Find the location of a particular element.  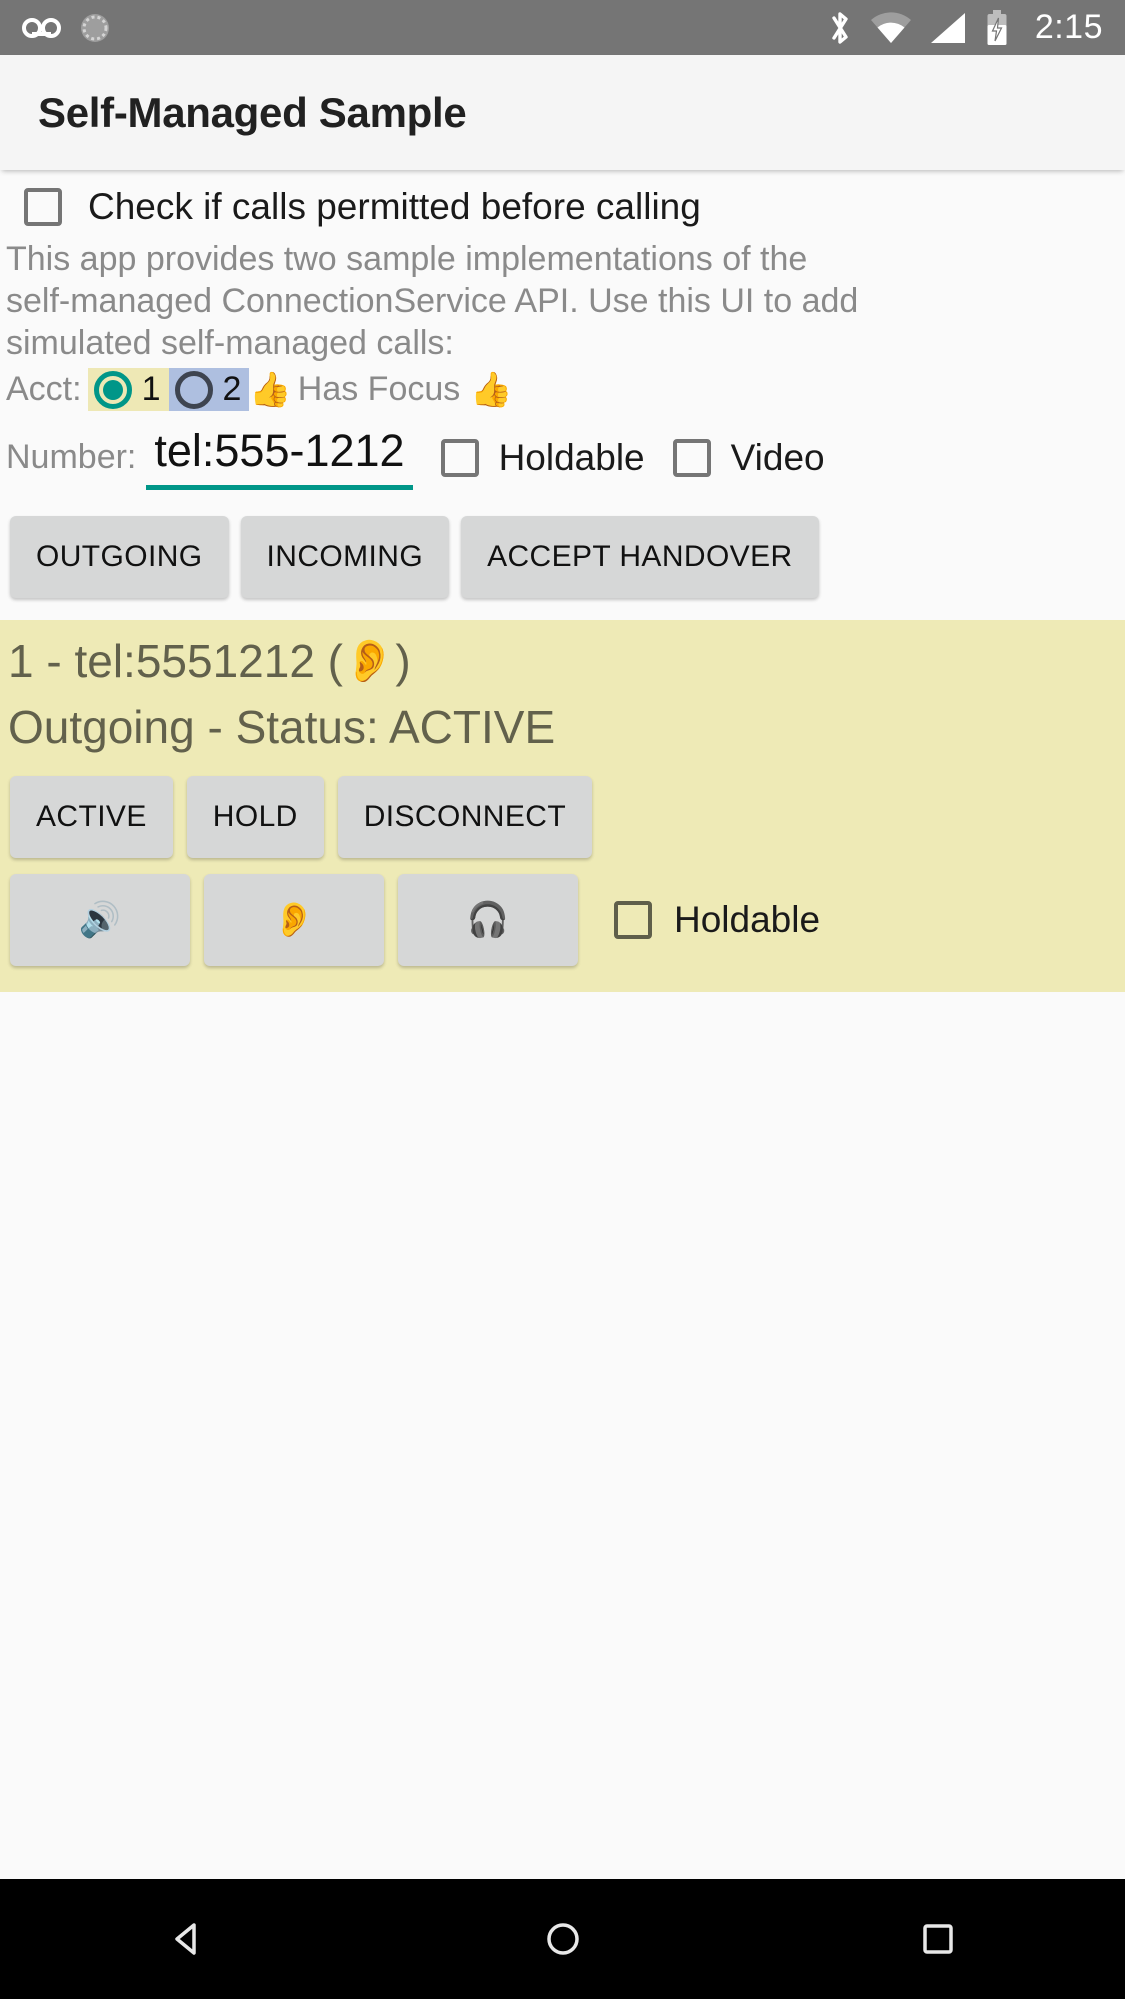

account-radio-2: 2 is located at coordinates (209, 389).